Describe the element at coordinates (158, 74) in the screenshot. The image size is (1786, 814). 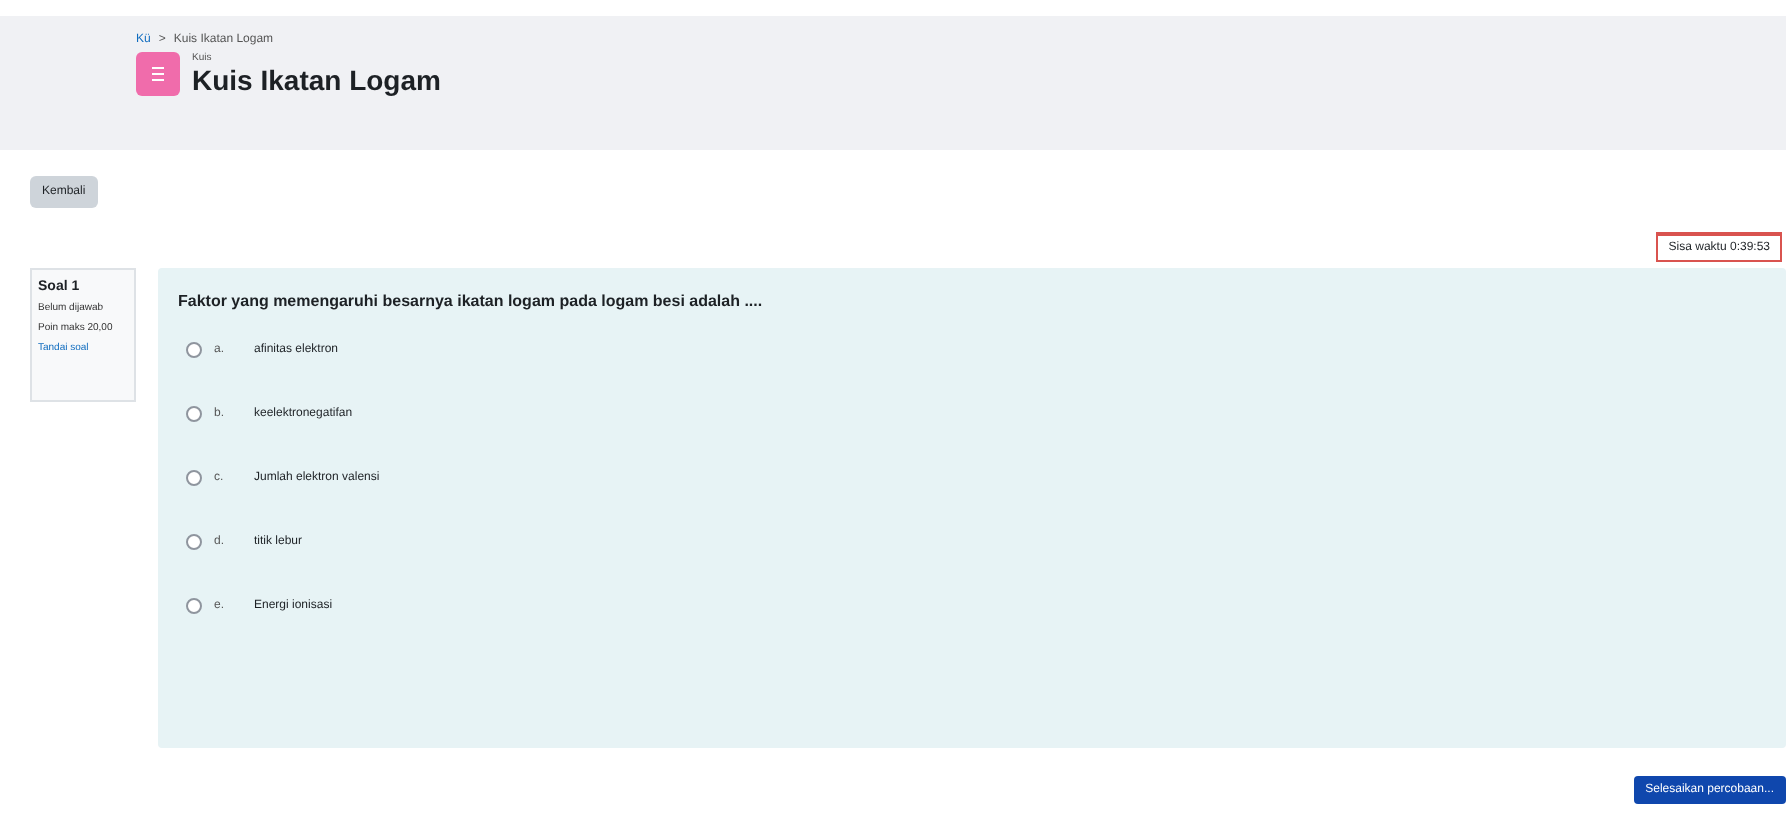
I see `quiz-icon` at that location.